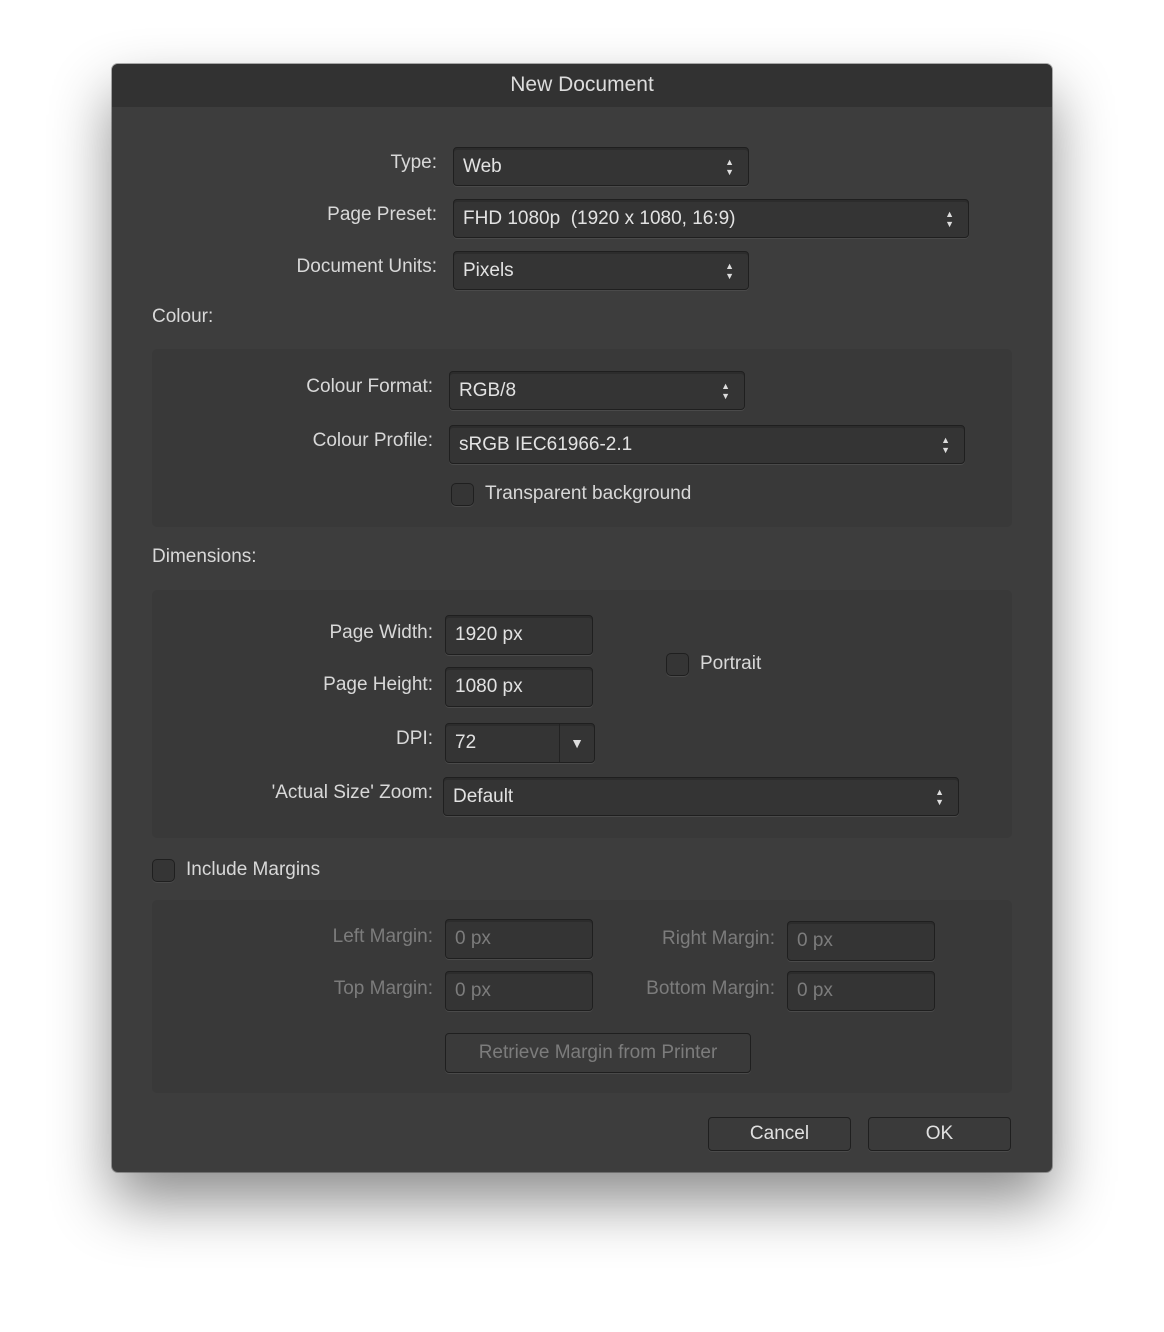 This screenshot has width=1164, height=1332. I want to click on actual-size-zoom-label: 'Actual Size' Zoom:, so click(352, 792).